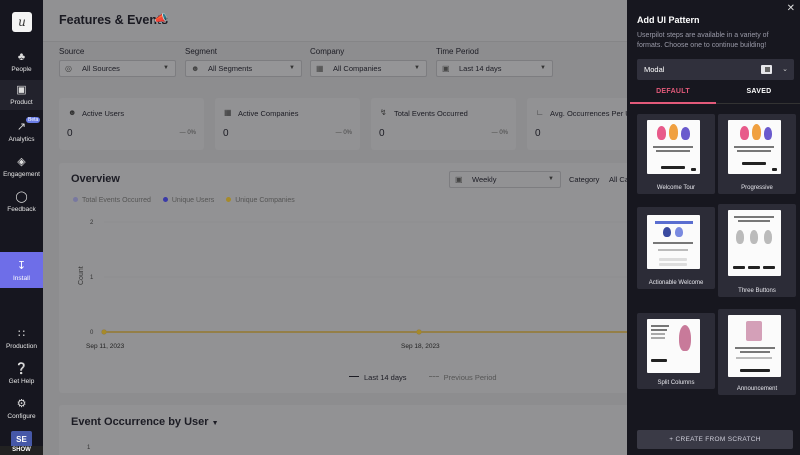 The image size is (800, 455). I want to click on sidebar-item-analytics: ↗ Beta Analytics, so click(21, 130).